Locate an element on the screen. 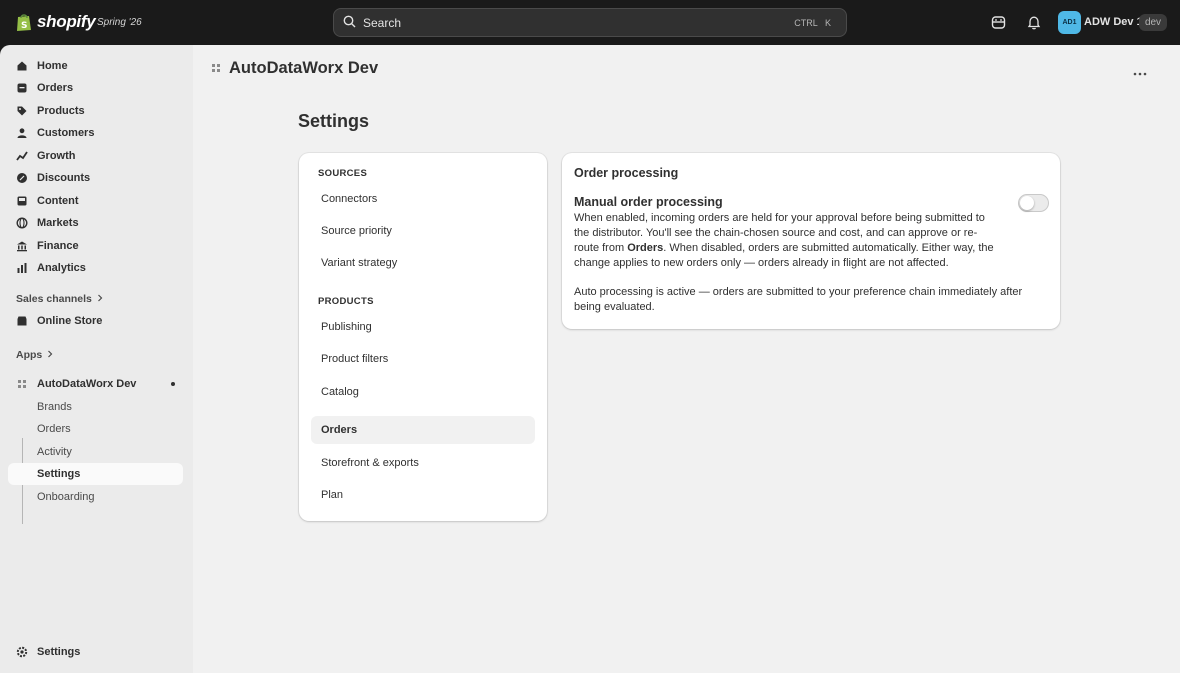 The width and height of the screenshot is (1180, 673). sidebar-item-markets: Markets is located at coordinates (95, 223).